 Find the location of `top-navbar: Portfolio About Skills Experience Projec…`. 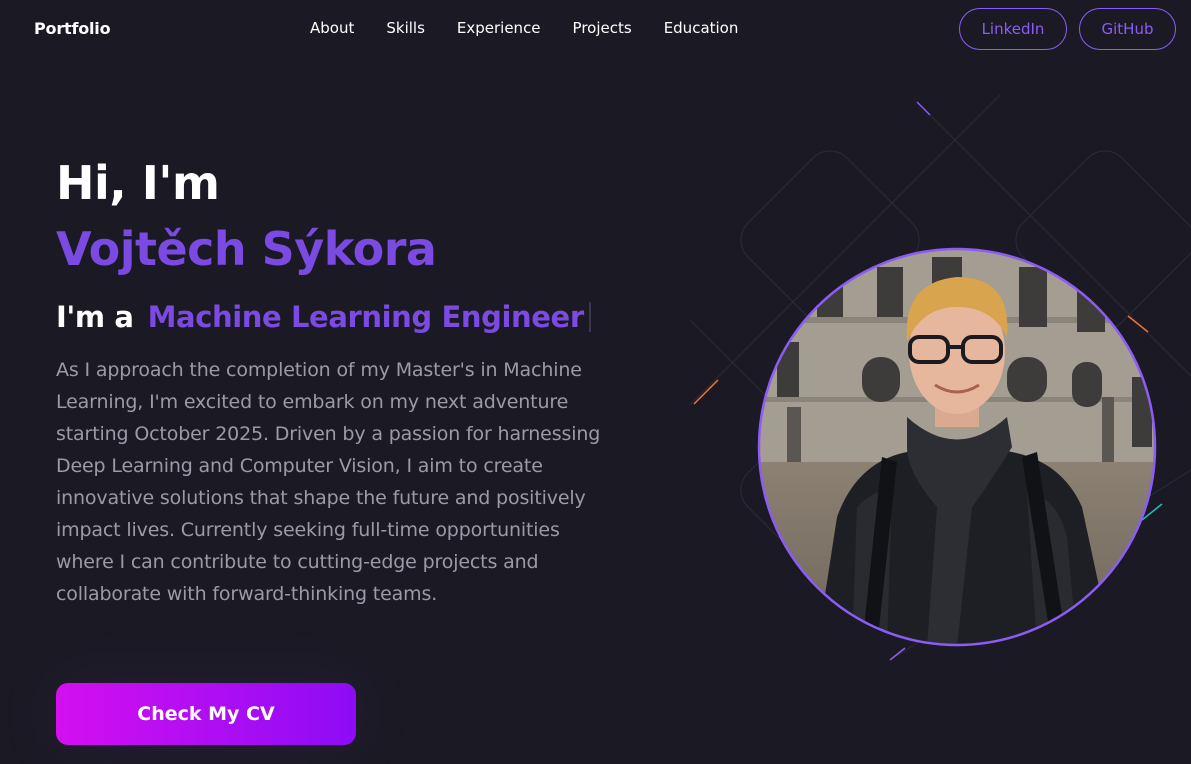

top-navbar: Portfolio About Skills Experience Projec… is located at coordinates (595, 30).